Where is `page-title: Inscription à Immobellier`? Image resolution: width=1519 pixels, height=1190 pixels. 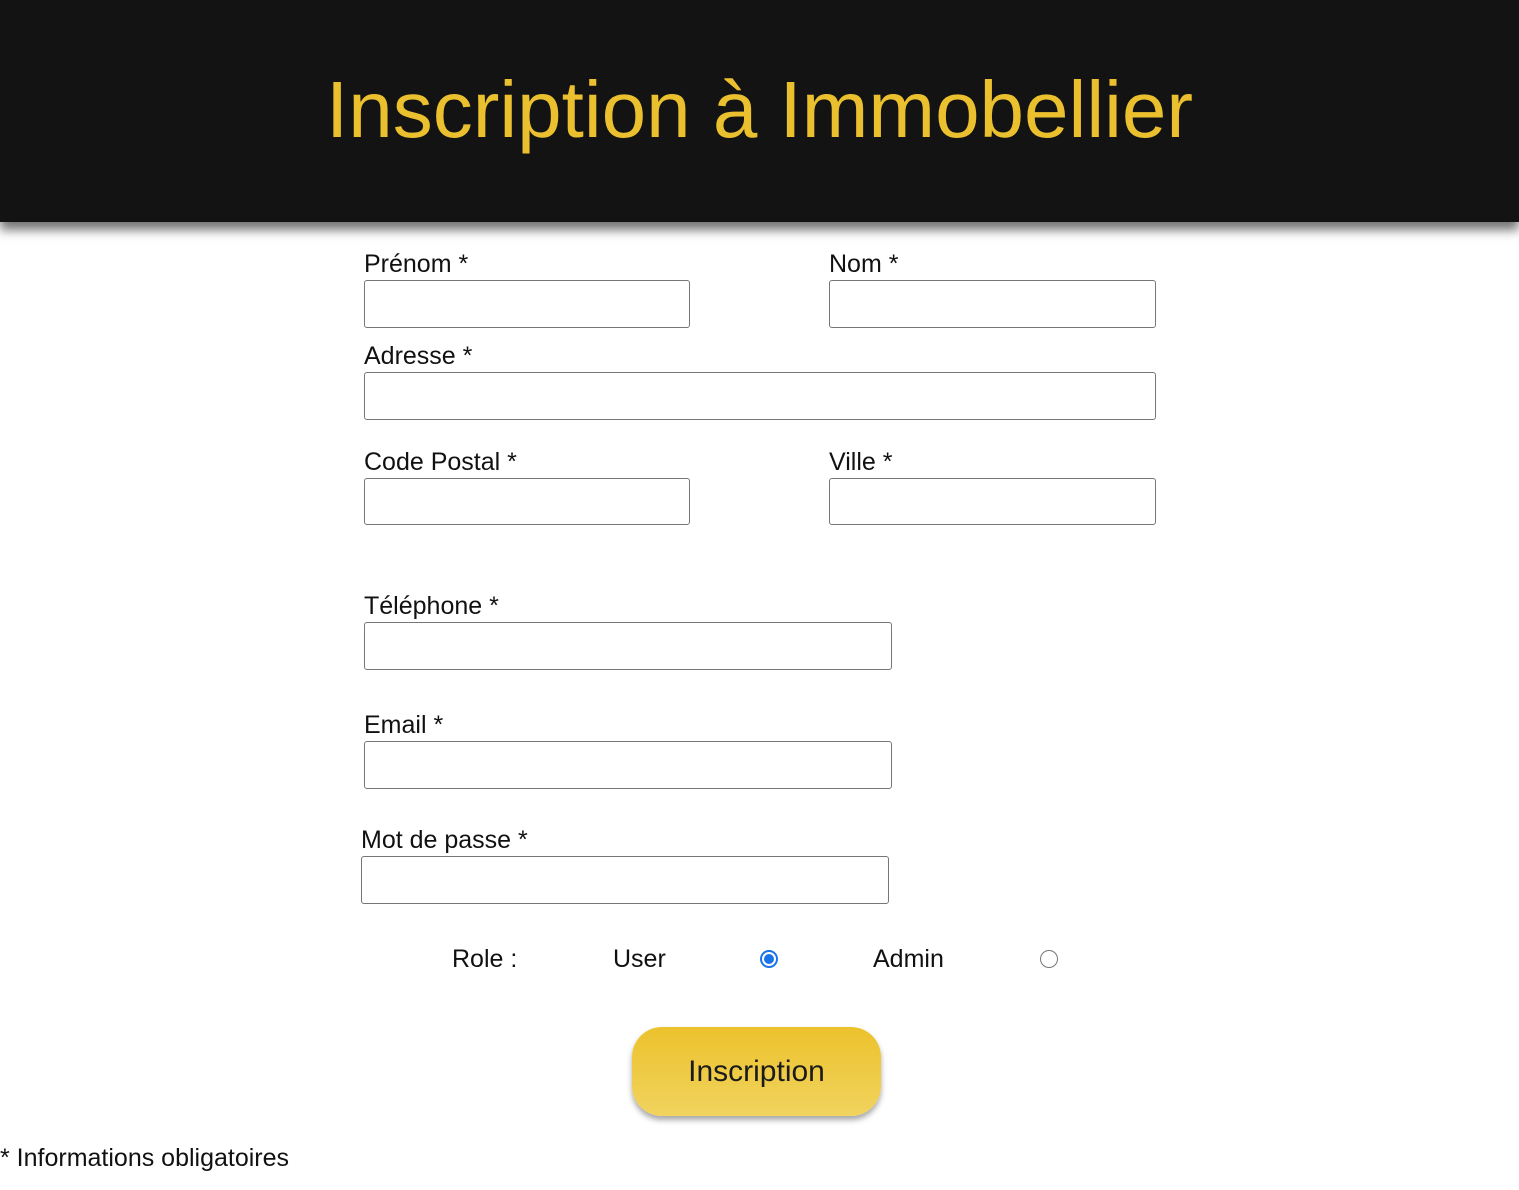
page-title: Inscription à Immobellier is located at coordinates (759, 109).